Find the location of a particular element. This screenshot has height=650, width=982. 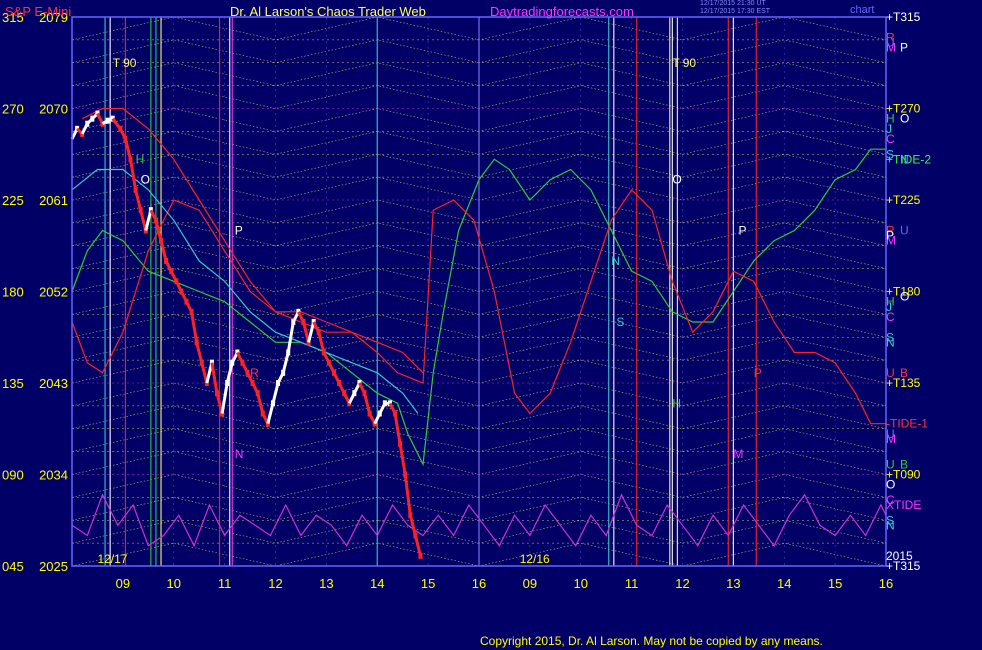

date-label: 12/16 is located at coordinates (535, 559).